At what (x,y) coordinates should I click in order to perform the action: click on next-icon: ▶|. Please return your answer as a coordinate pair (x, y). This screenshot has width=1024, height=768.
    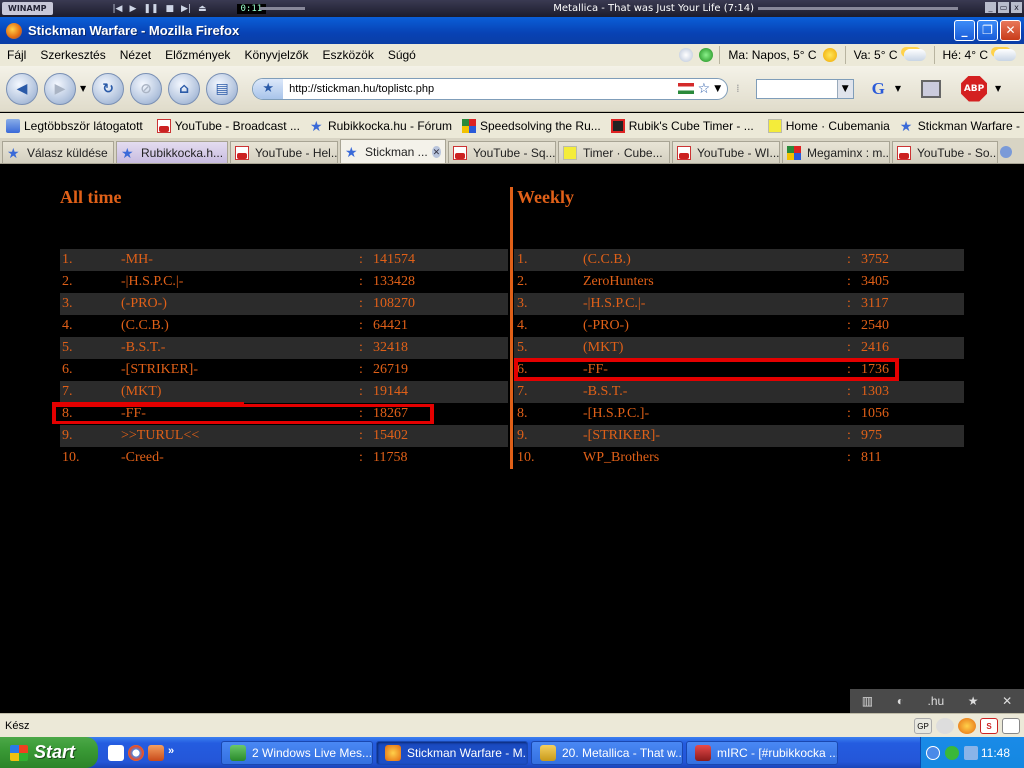
    Looking at the image, I should click on (186, 9).